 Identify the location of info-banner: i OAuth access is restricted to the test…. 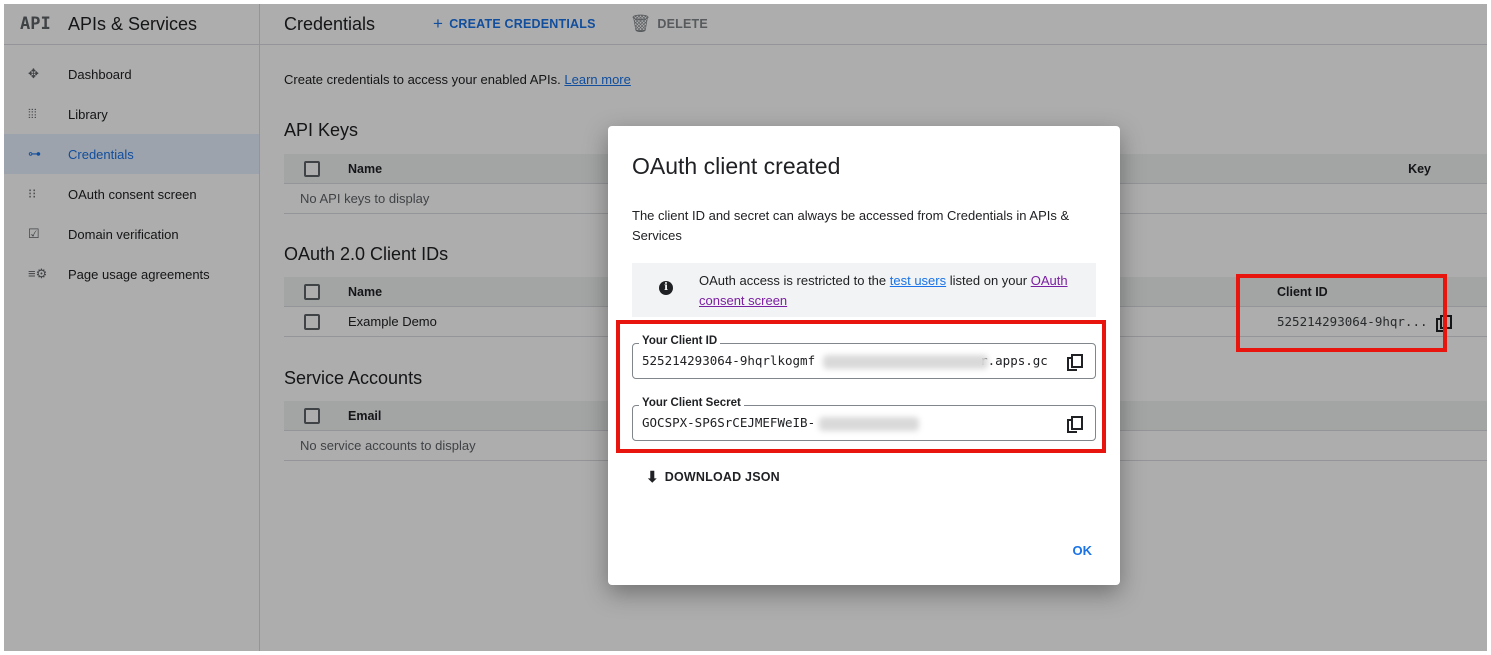
(864, 290).